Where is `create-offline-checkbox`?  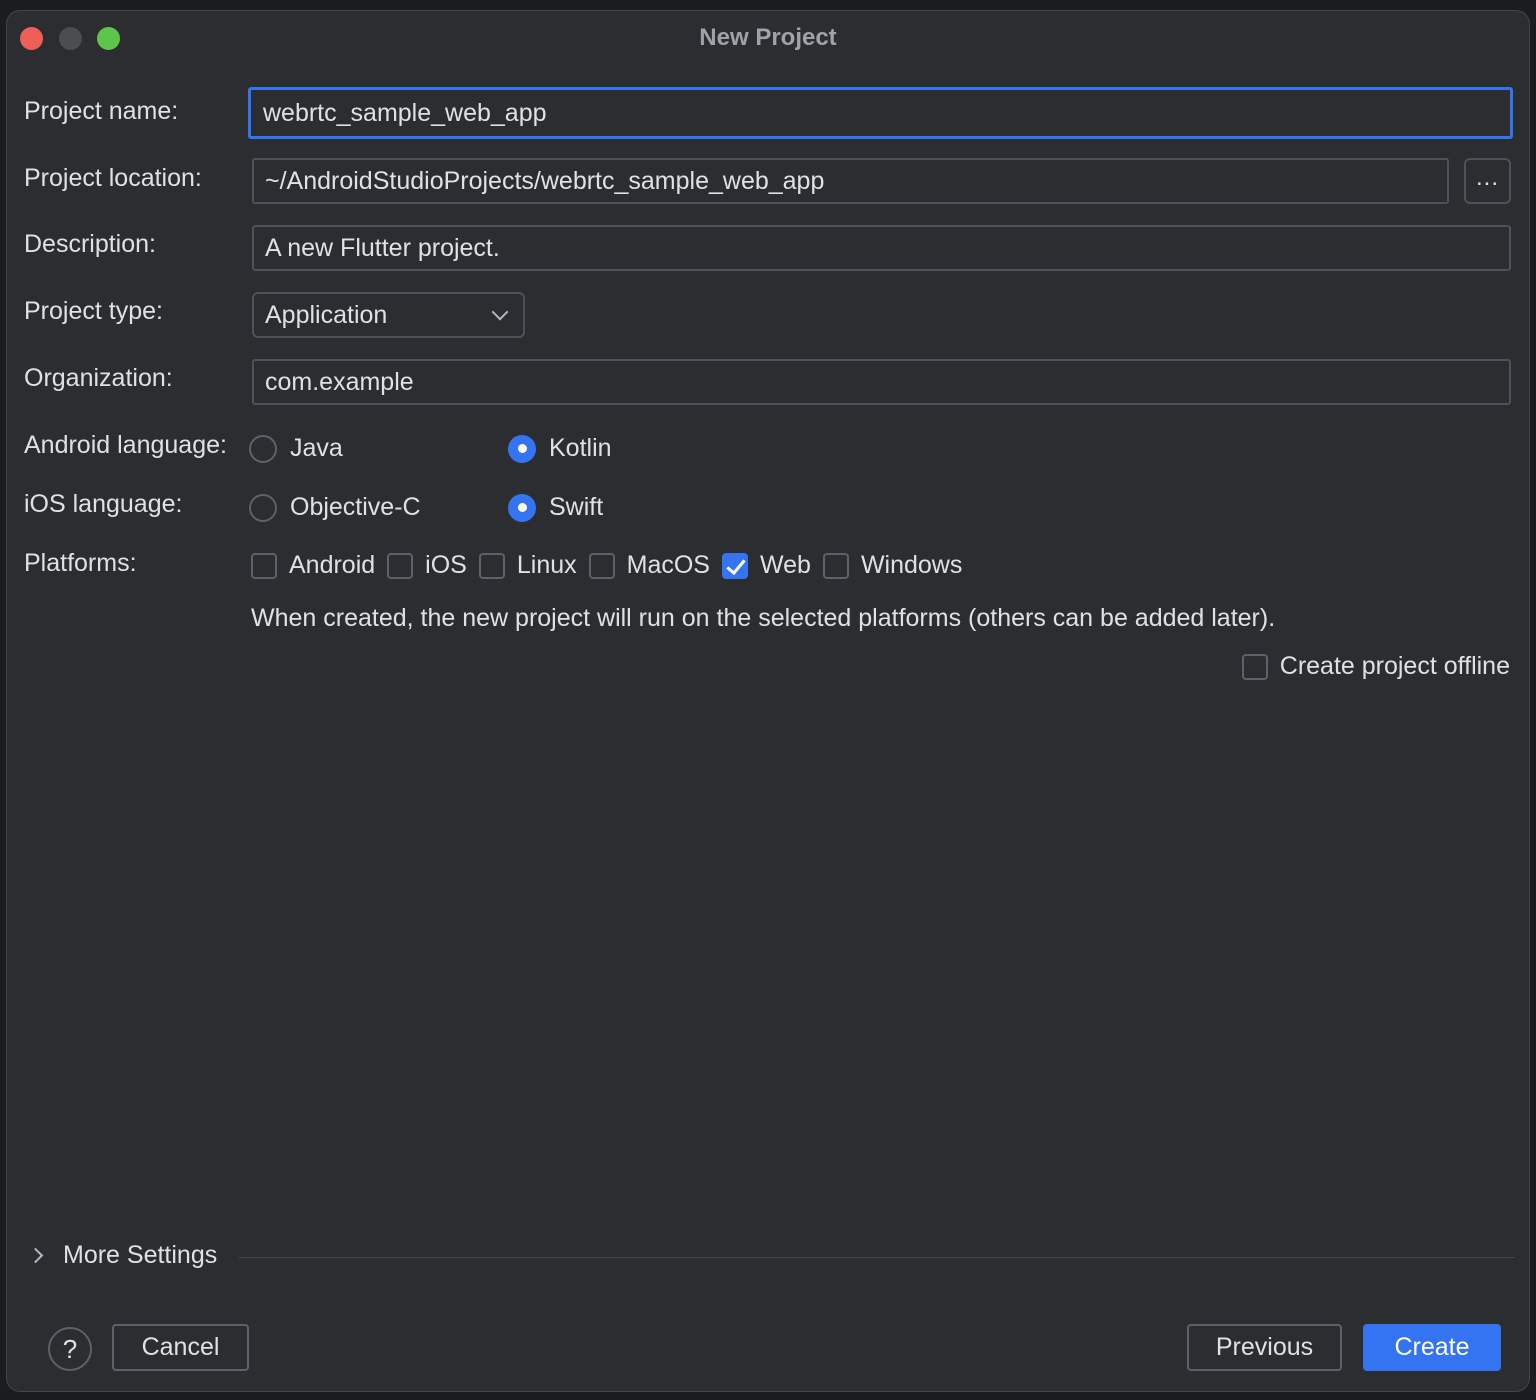
create-offline-checkbox is located at coordinates (1254, 666).